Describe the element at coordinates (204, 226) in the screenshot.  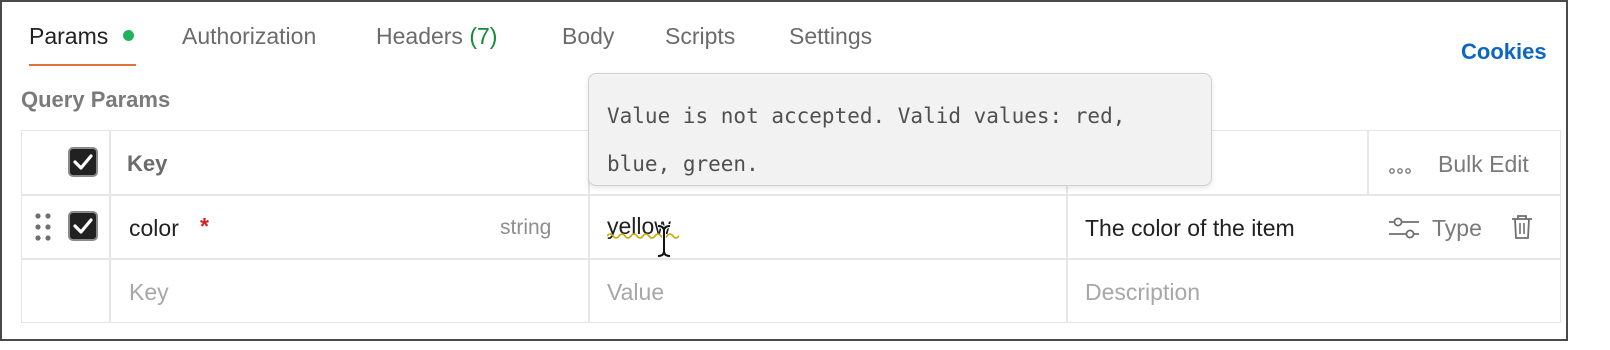
I see `required-marker: *` at that location.